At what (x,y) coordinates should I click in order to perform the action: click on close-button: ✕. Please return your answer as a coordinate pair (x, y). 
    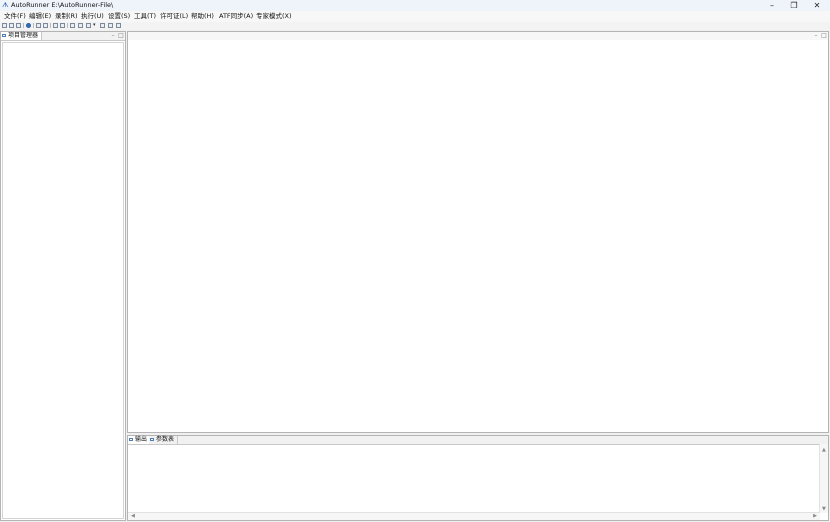
    Looking at the image, I should click on (817, 5).